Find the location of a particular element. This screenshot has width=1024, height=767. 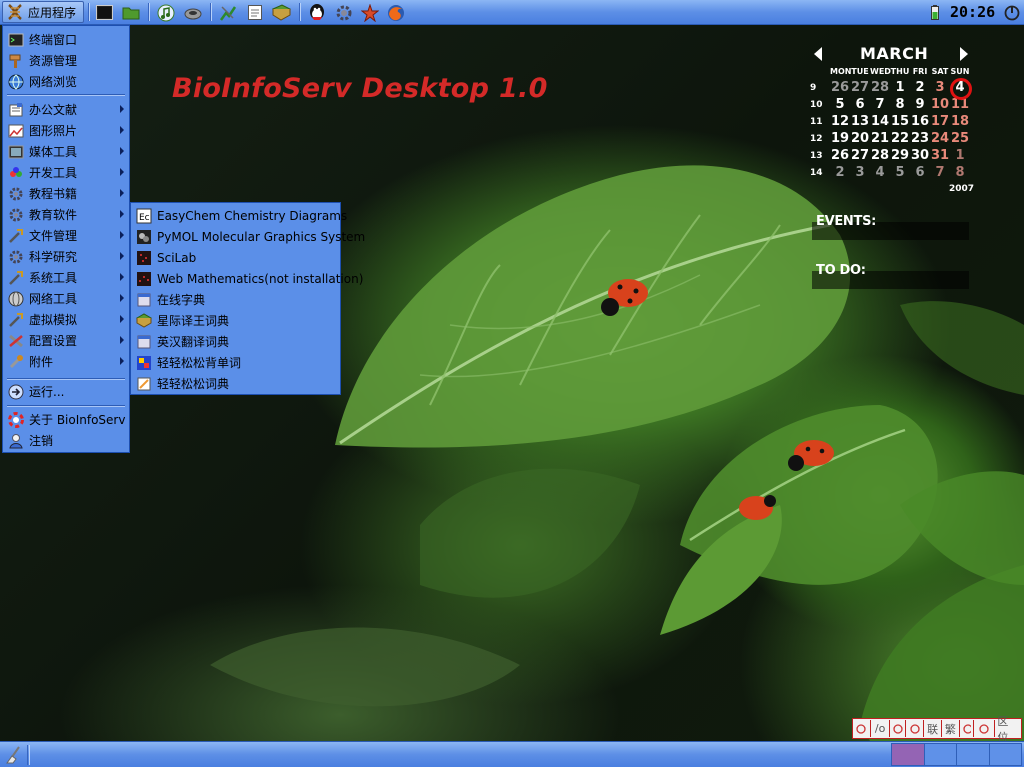

firefox-launcher is located at coordinates (395, 12).